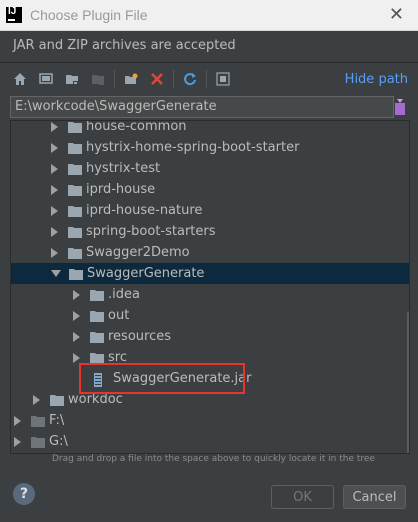 Image resolution: width=418 pixels, height=522 pixels. Describe the element at coordinates (131, 79) in the screenshot. I see `new-folder-icon` at that location.